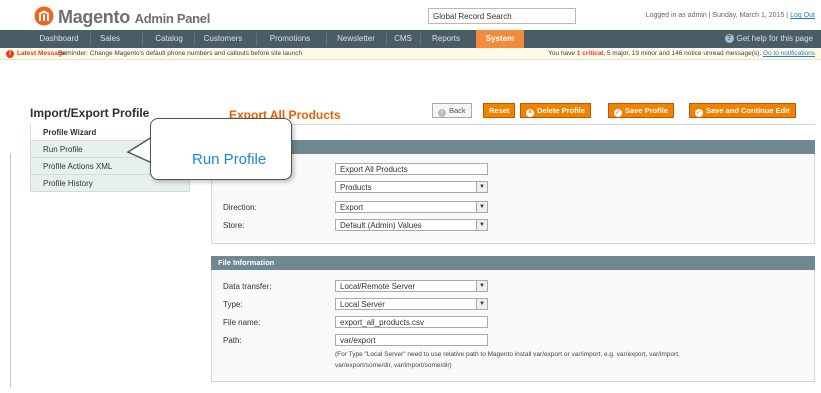 The height and width of the screenshot is (393, 821). Describe the element at coordinates (352, 207) in the screenshot. I see `direction-value: Export` at that location.